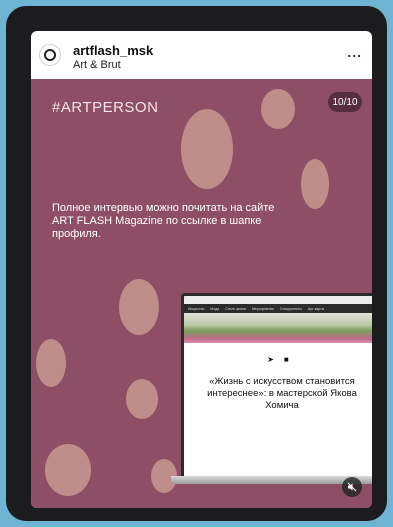 The height and width of the screenshot is (527, 393). What do you see at coordinates (278, 300) in the screenshot?
I see `browser-bar` at bounding box center [278, 300].